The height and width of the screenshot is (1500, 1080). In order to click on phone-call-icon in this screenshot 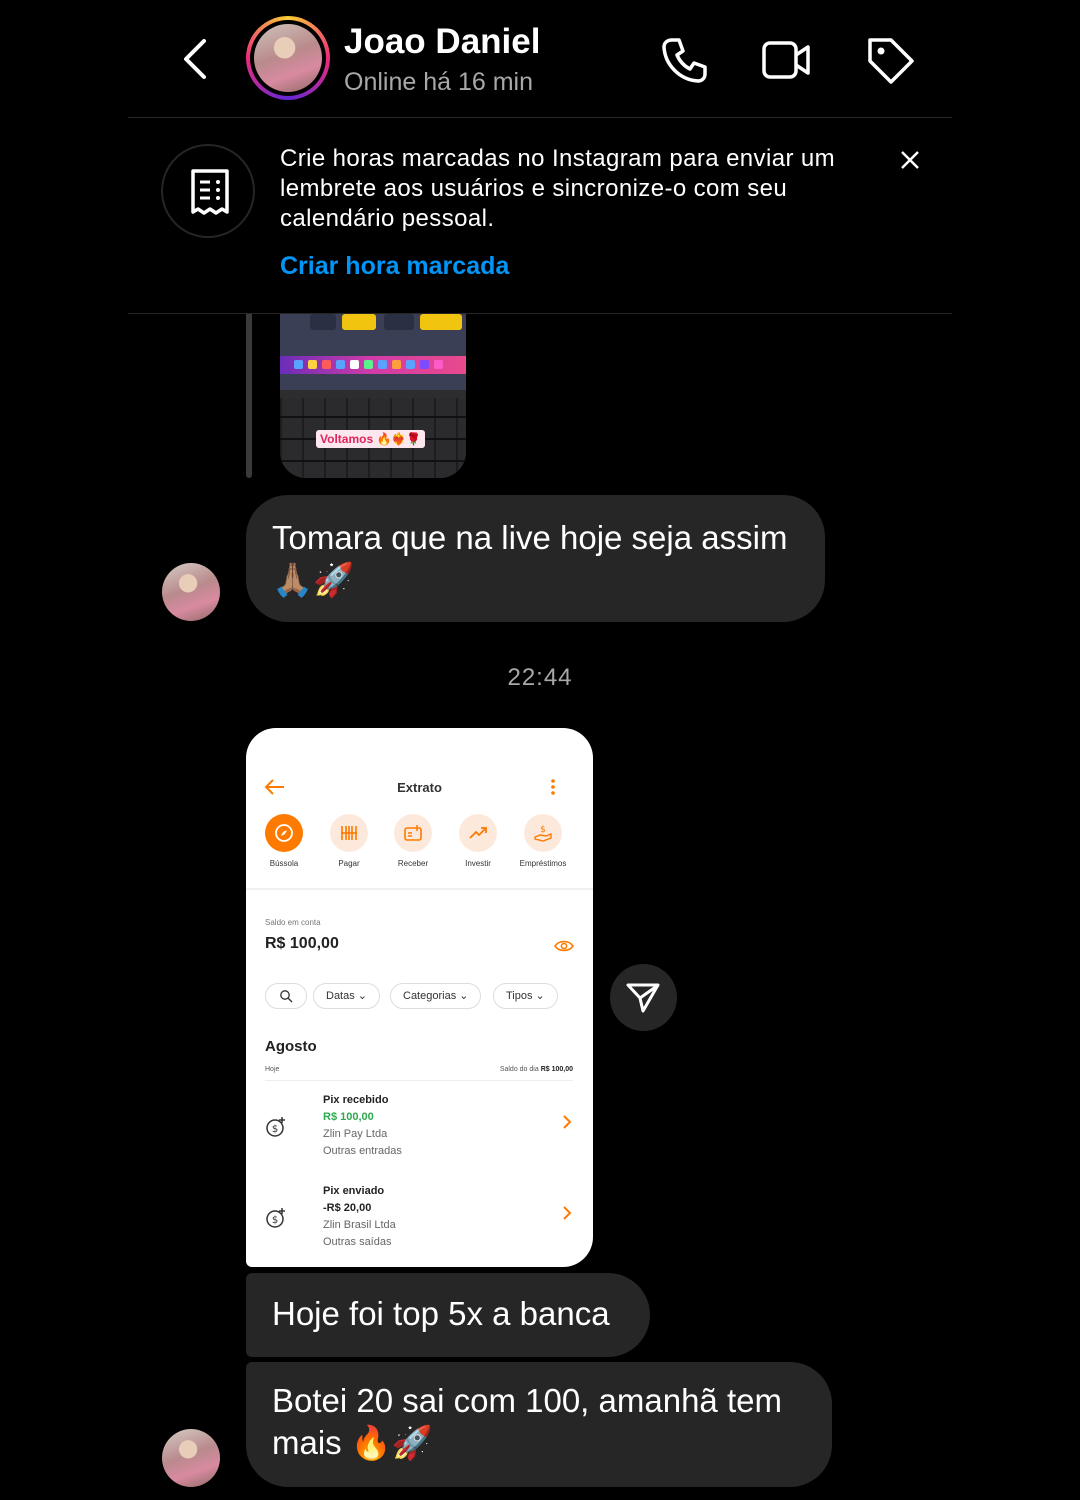, I will do `click(684, 60)`.